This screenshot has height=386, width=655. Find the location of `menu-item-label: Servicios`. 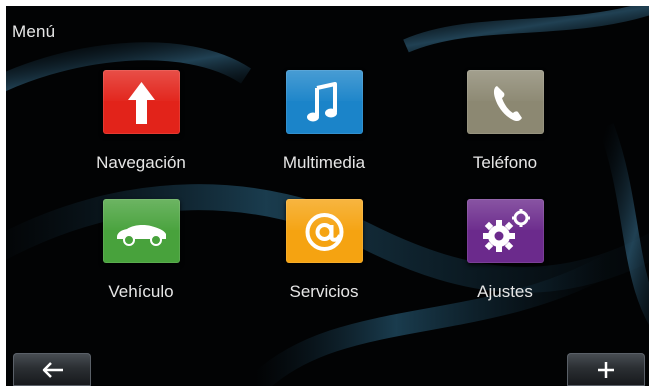

menu-item-label: Servicios is located at coordinates (324, 291).